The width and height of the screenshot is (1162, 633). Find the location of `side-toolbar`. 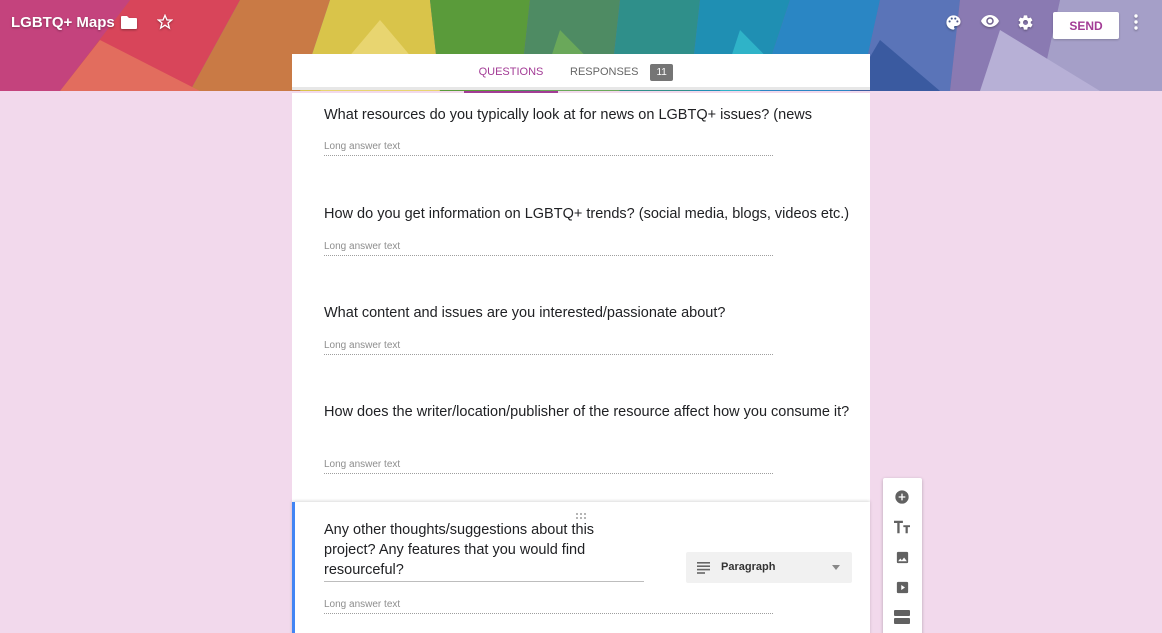

side-toolbar is located at coordinates (902, 555).